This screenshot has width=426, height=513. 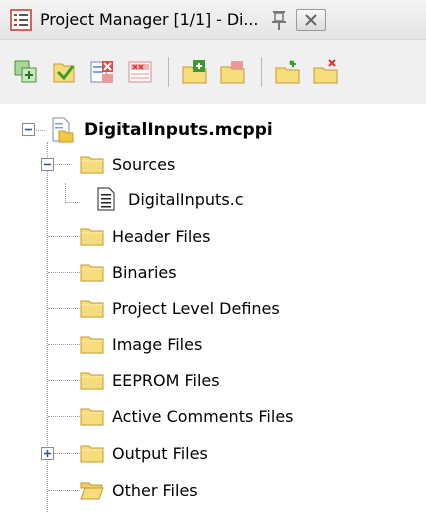 What do you see at coordinates (106, 199) in the screenshot?
I see `document-icon` at bounding box center [106, 199].